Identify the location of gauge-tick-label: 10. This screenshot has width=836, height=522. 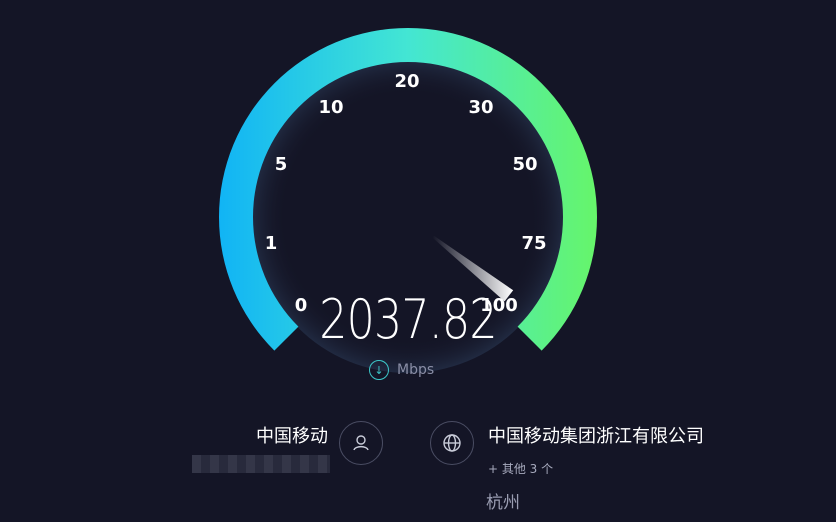
(330, 107).